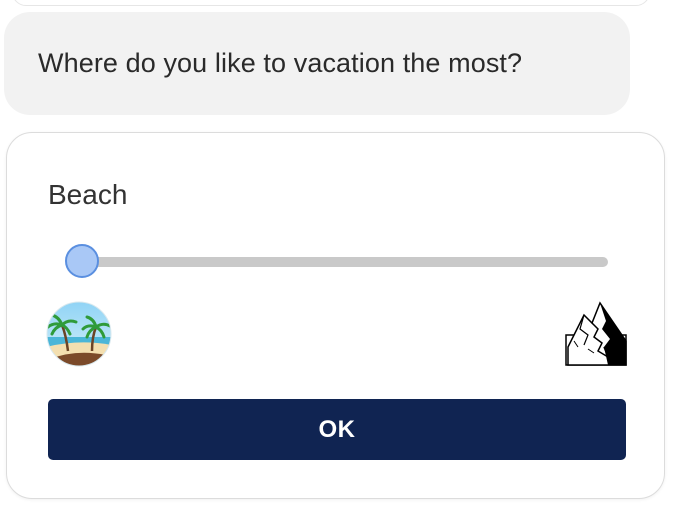 This screenshot has width=674, height=514. Describe the element at coordinates (82, 261) in the screenshot. I see `slider-thumb` at that location.